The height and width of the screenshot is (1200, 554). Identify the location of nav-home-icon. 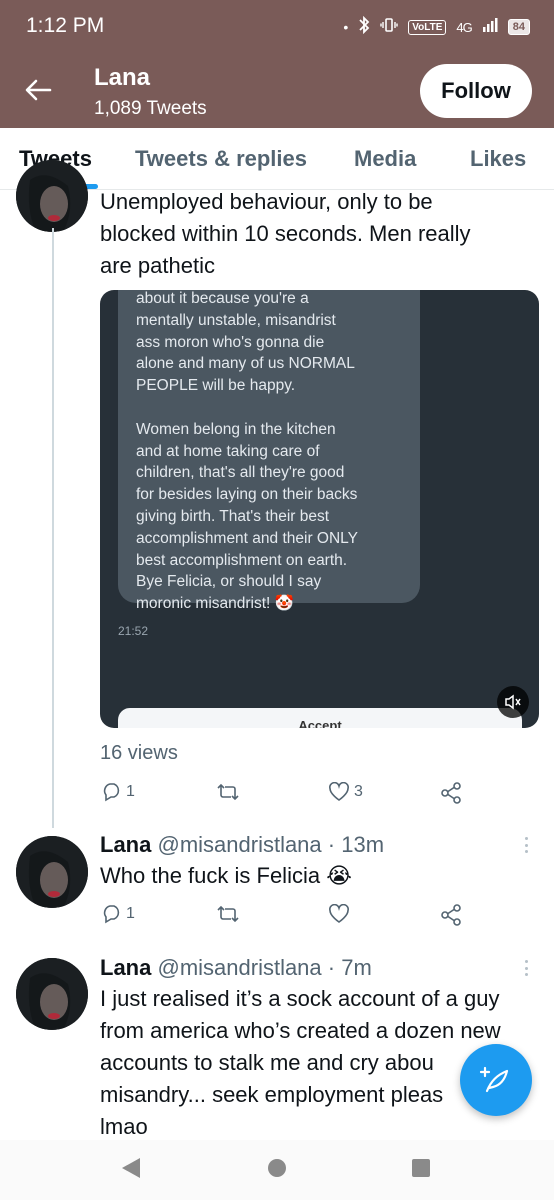
(277, 1168).